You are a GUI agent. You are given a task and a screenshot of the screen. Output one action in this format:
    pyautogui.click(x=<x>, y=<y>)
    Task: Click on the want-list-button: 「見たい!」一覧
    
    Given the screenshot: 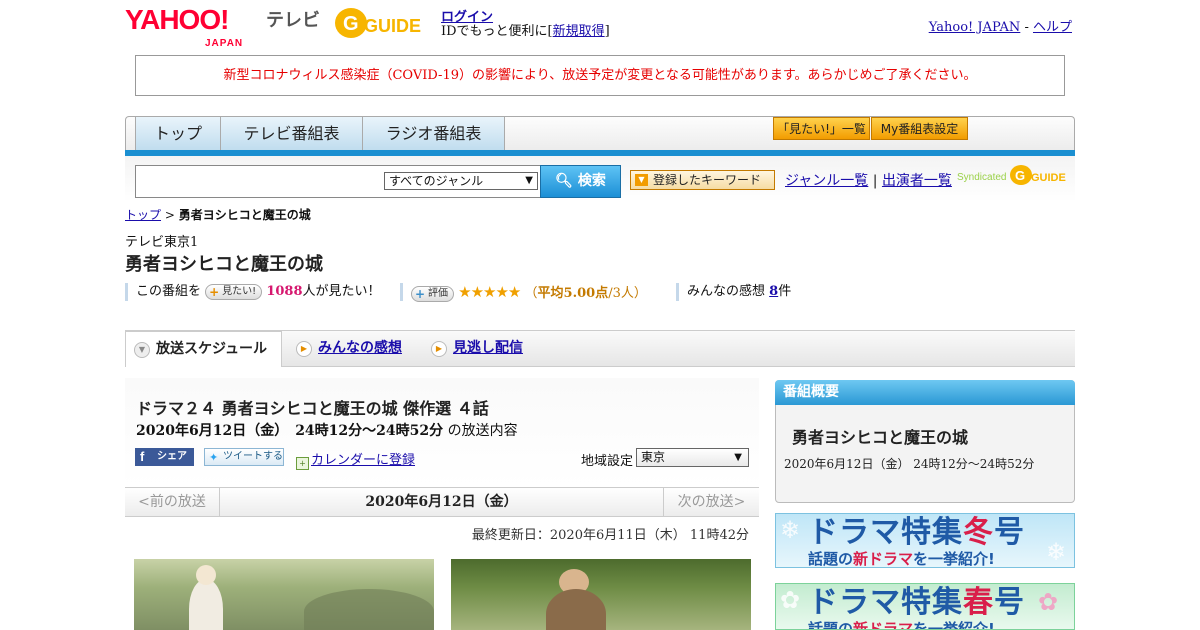 What is the action you would take?
    pyautogui.click(x=821, y=128)
    